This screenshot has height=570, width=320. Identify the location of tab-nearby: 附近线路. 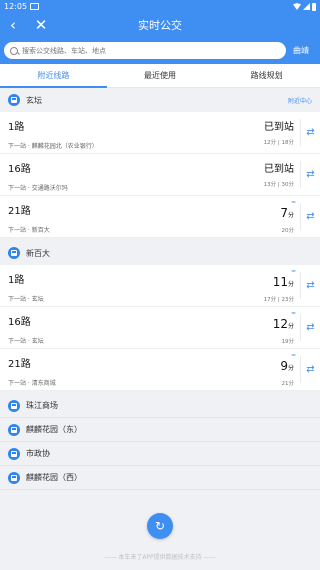
(53, 76).